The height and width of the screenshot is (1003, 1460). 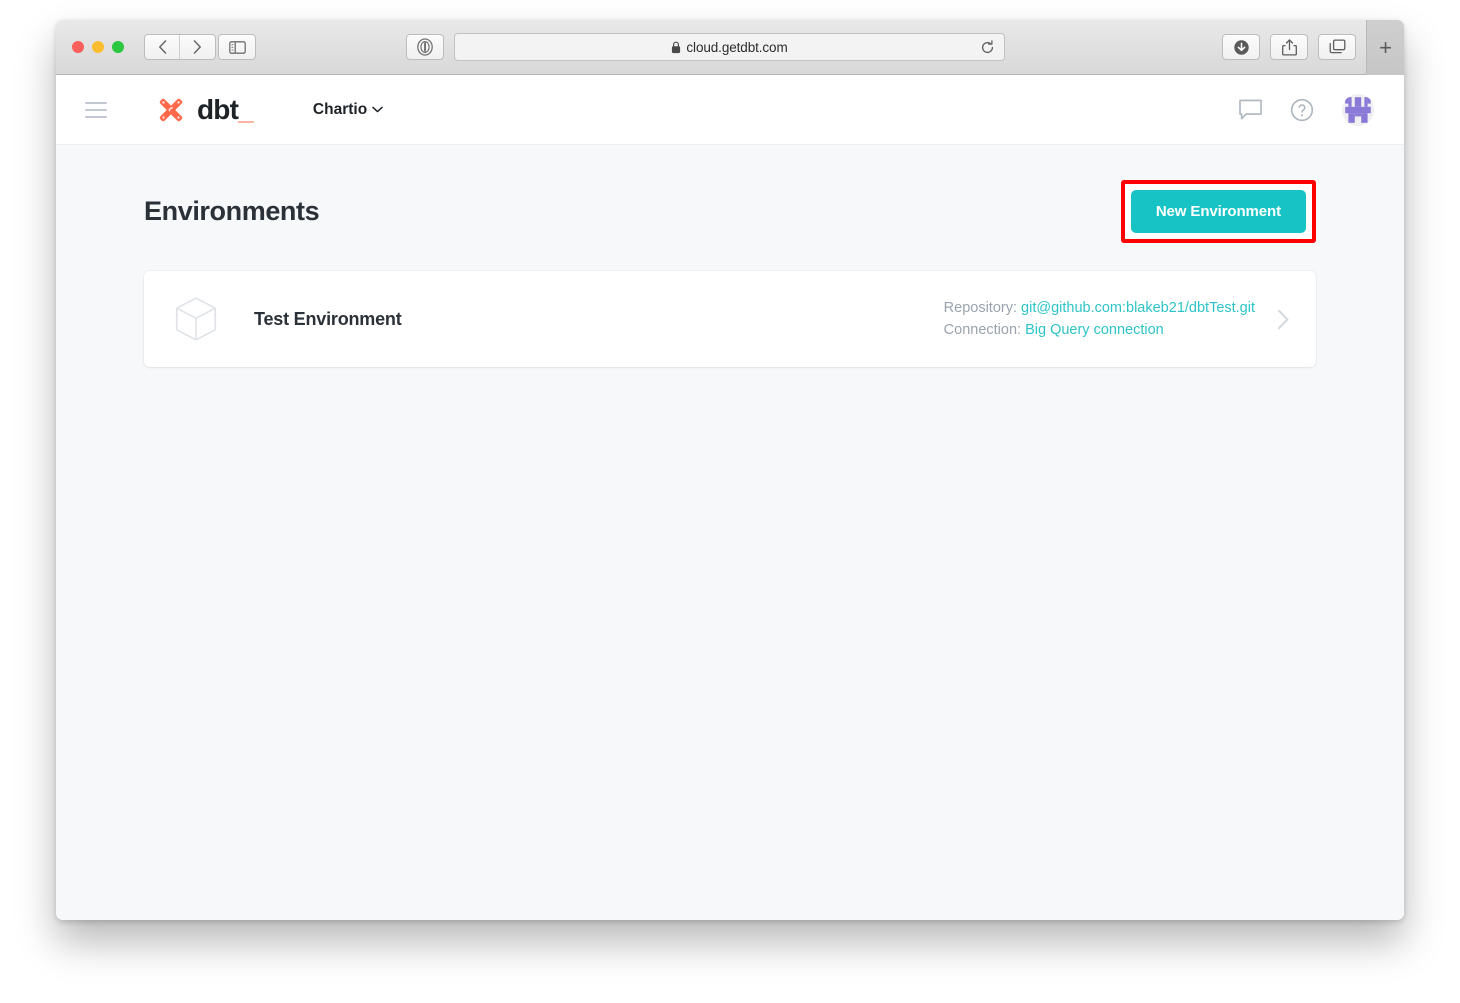 I want to click on feedback-button, so click(x=1250, y=110).